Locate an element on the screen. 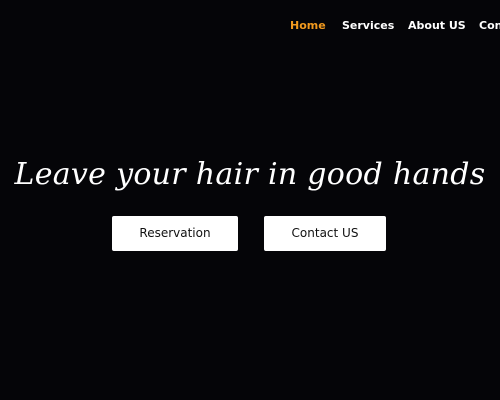 The width and height of the screenshot is (500, 400). nav-link-about-us: About US is located at coordinates (437, 26).